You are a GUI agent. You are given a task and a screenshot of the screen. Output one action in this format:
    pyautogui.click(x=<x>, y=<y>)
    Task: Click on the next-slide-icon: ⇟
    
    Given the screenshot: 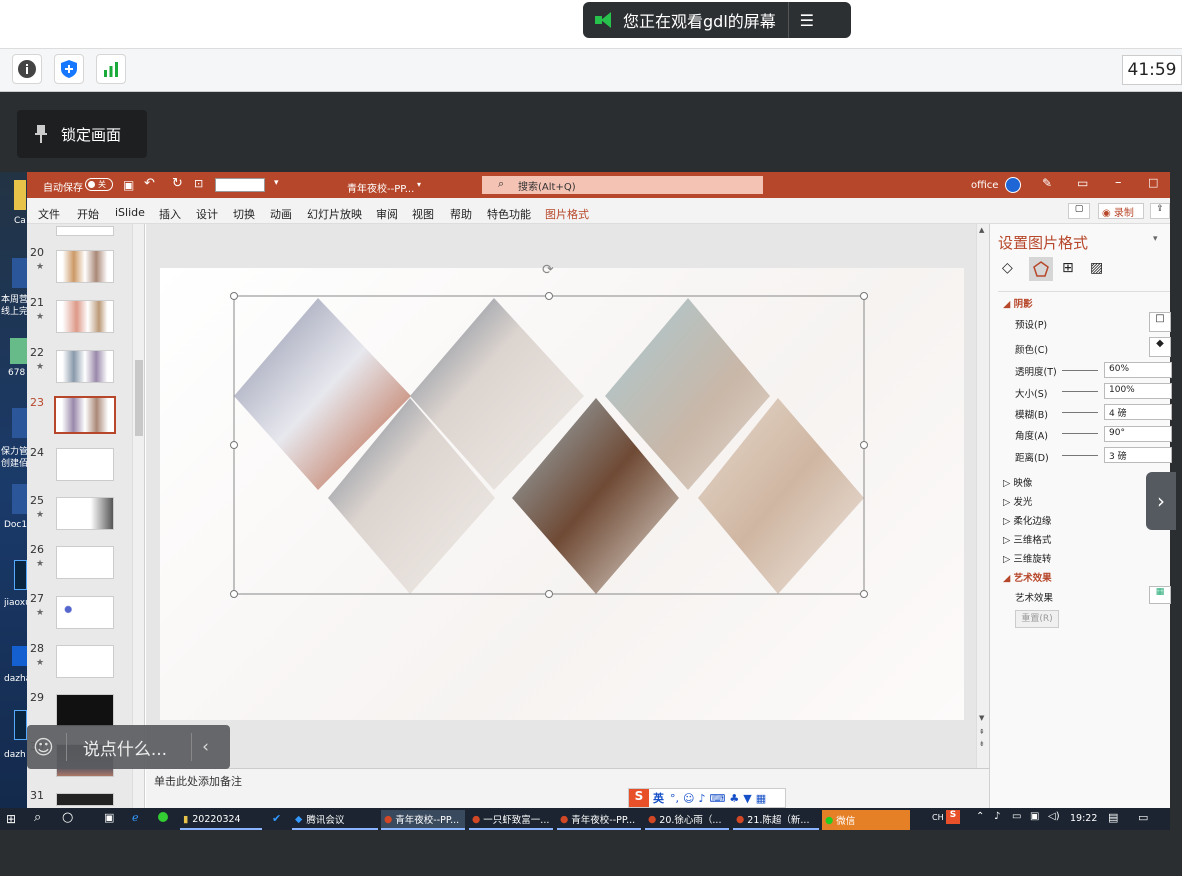 What is the action you would take?
    pyautogui.click(x=982, y=744)
    